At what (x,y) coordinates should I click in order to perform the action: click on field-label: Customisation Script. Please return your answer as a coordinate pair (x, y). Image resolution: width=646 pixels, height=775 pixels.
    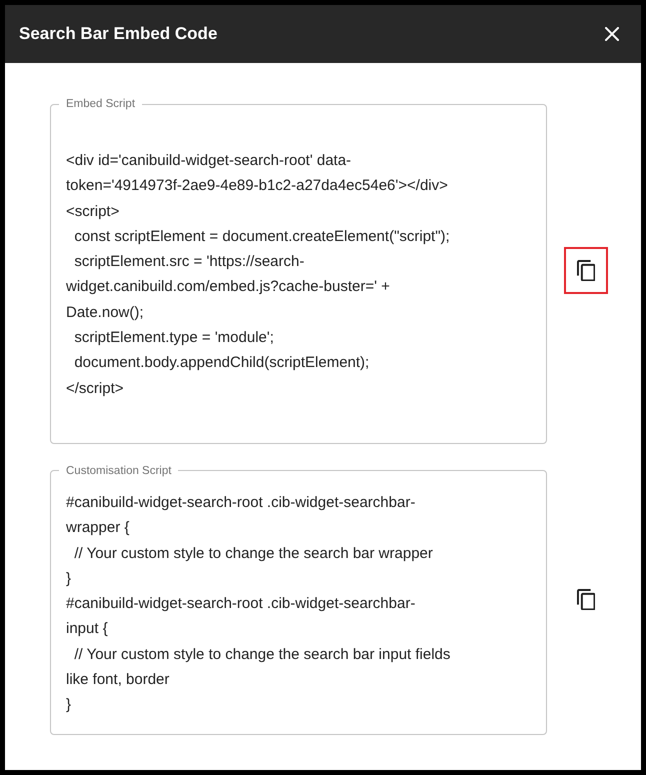
    Looking at the image, I should click on (118, 471).